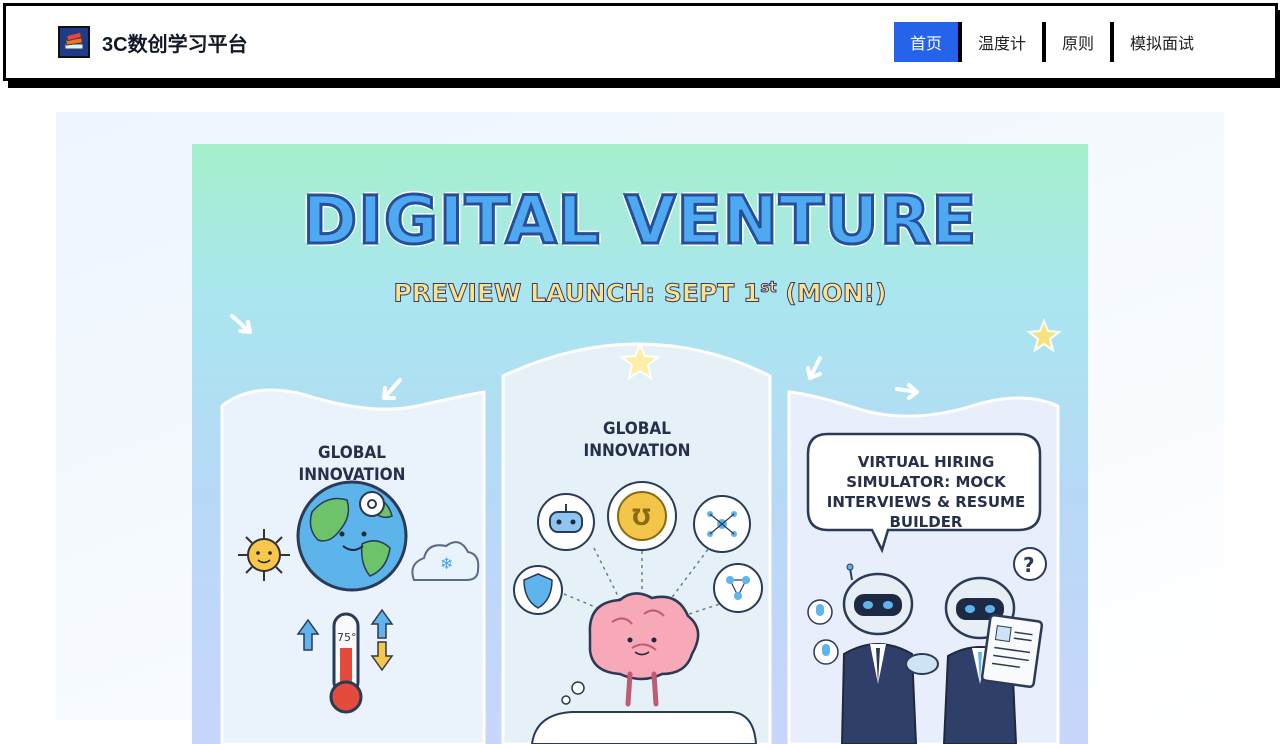  What do you see at coordinates (352, 536) in the screenshot?
I see `globe-icon` at bounding box center [352, 536].